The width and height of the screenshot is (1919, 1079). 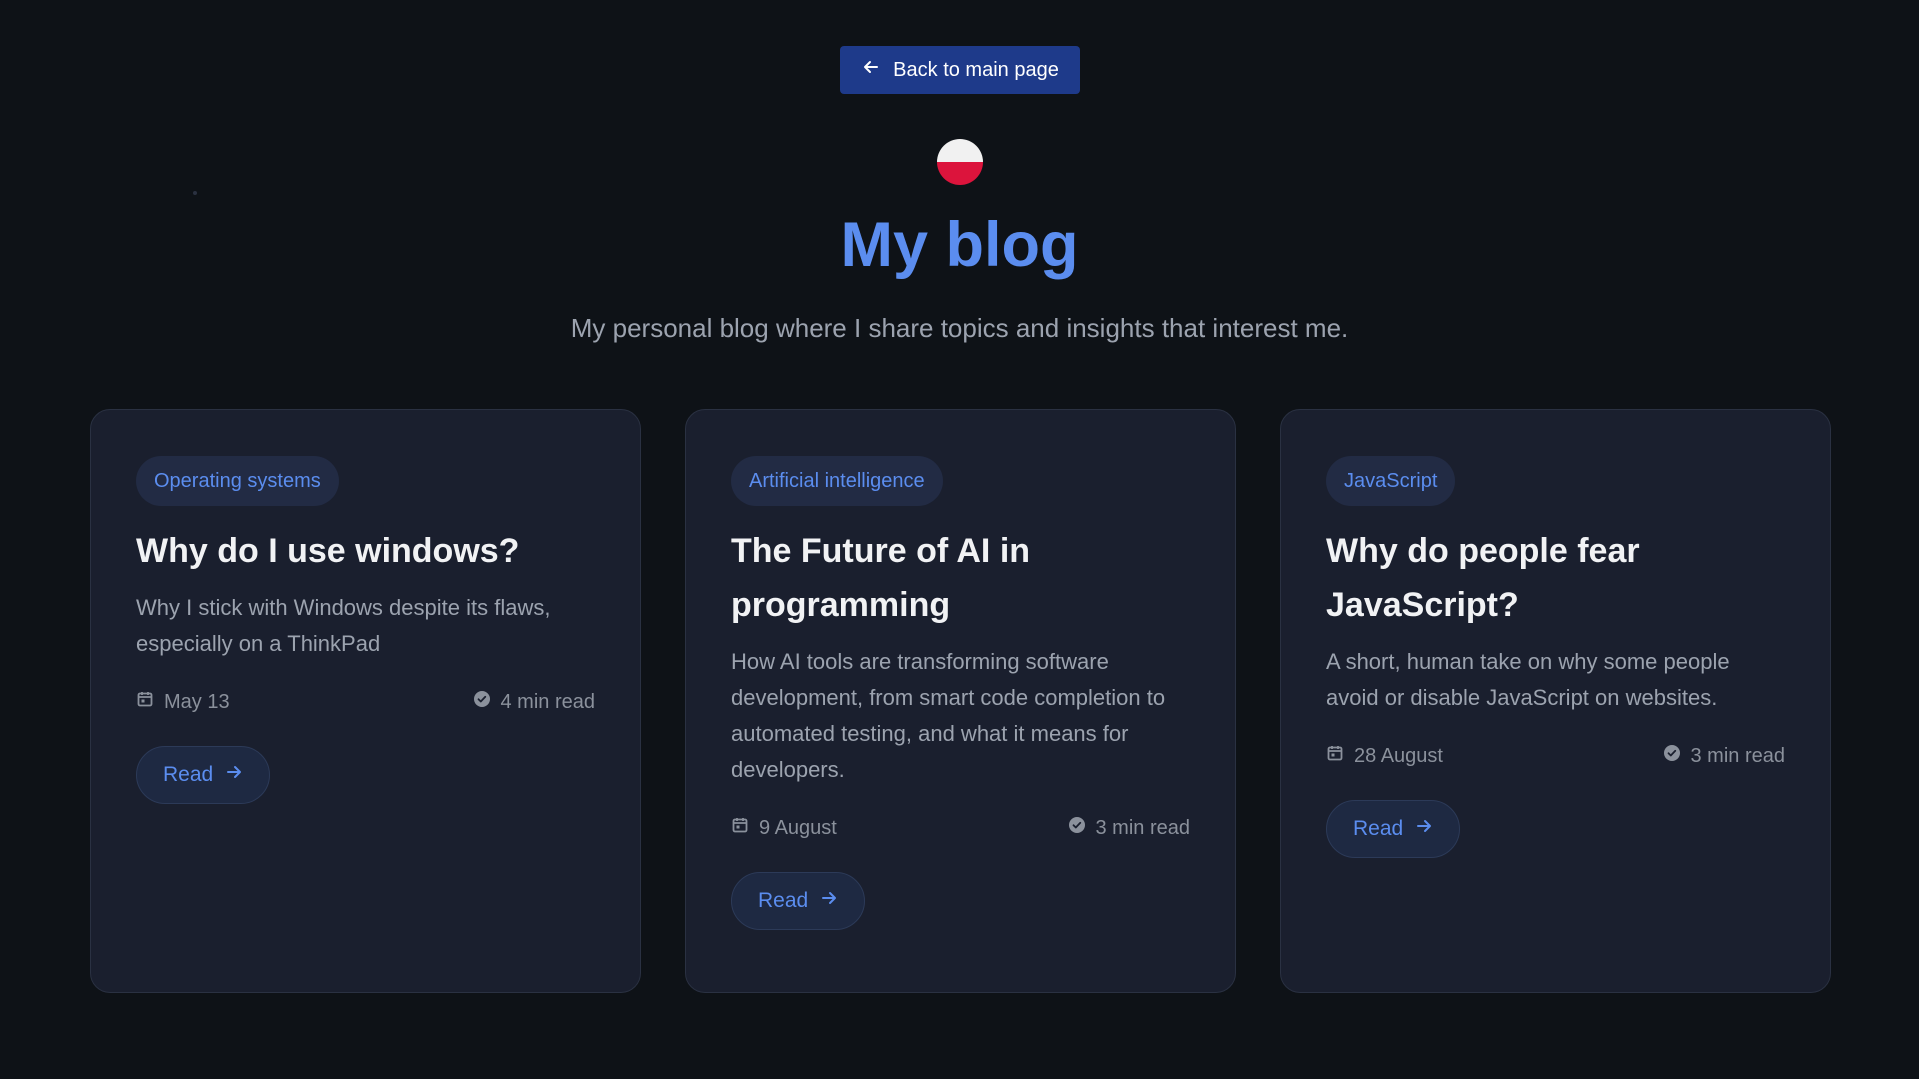 I want to click on post-meta: May 13 4 min read, so click(x=365, y=702).